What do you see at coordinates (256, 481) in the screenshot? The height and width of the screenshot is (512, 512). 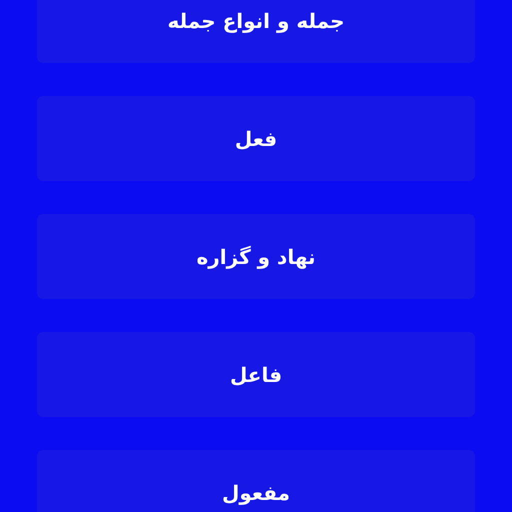 I see `lesson-button: مفعول` at bounding box center [256, 481].